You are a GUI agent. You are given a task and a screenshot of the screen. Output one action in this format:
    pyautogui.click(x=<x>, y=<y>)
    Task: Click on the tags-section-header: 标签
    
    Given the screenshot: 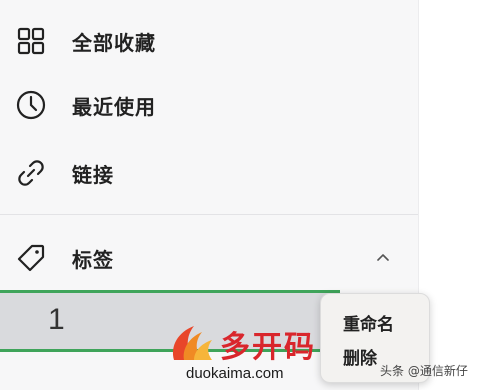 What is the action you would take?
    pyautogui.click(x=209, y=258)
    